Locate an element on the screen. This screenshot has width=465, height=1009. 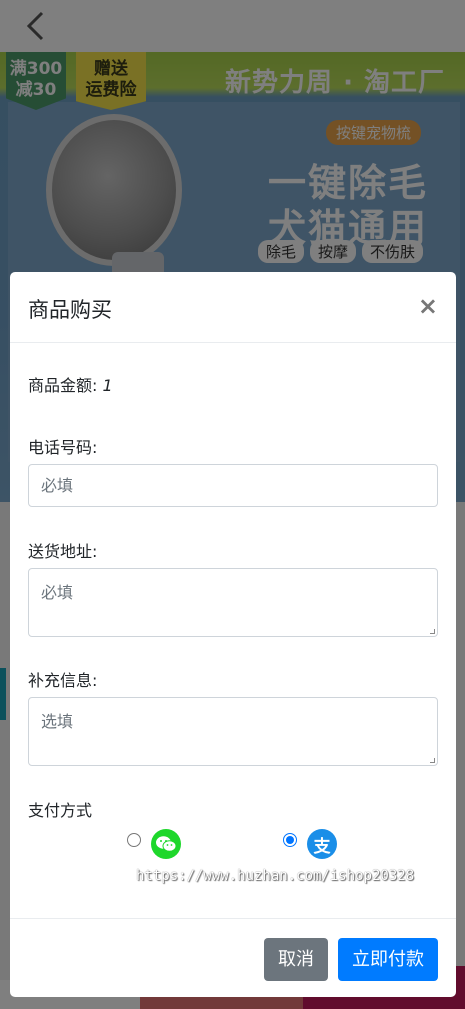
pay-now-button: 立即付款 is located at coordinates (388, 959).